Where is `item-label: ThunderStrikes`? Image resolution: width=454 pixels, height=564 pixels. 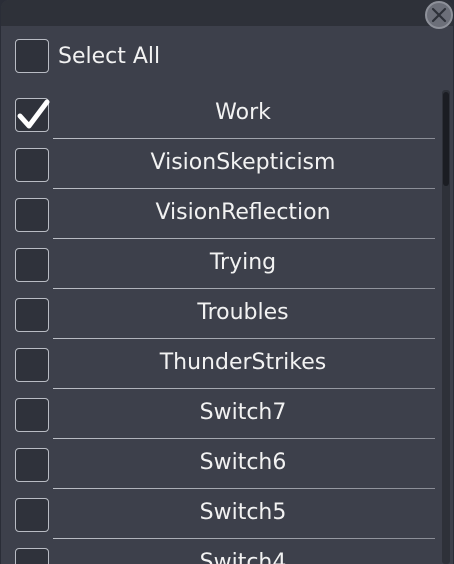 item-label: ThunderStrikes is located at coordinates (243, 362).